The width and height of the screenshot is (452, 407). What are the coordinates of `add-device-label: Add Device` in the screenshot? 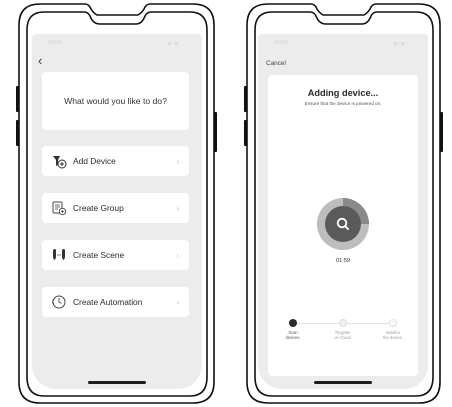 It's located at (94, 161).